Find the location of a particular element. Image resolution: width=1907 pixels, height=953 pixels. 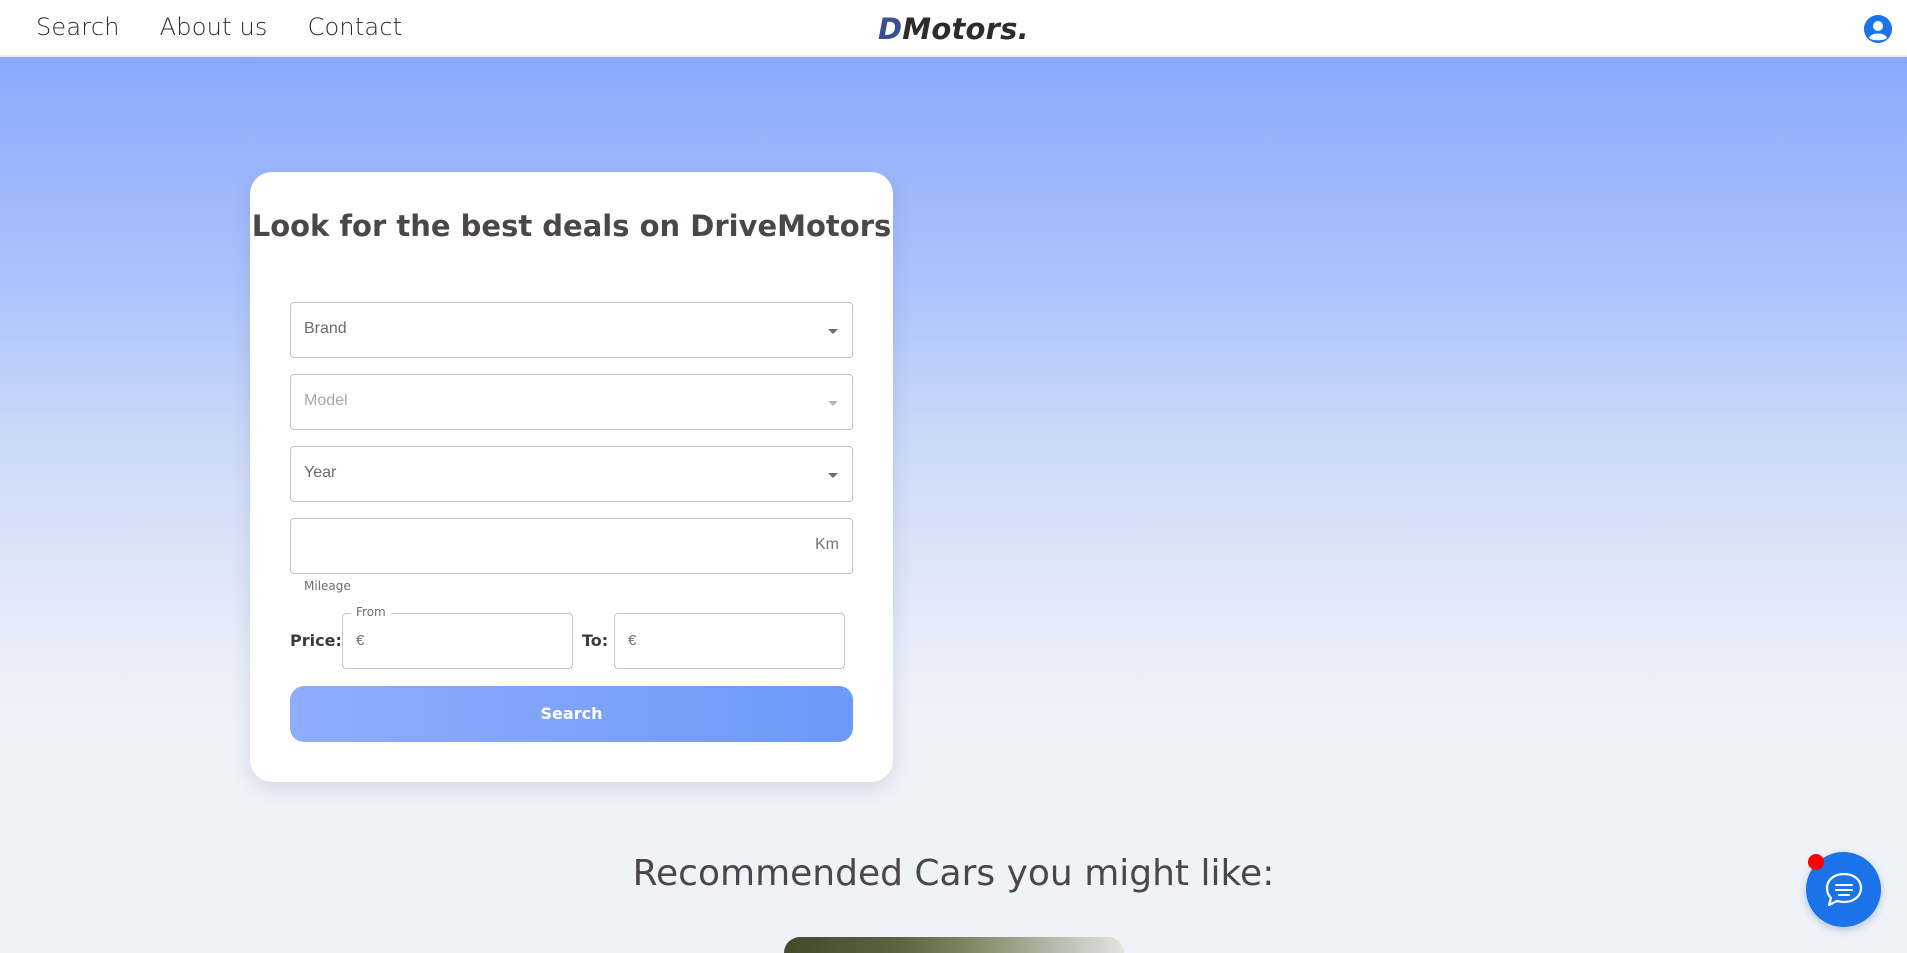

model-select-label: Model is located at coordinates (326, 400).